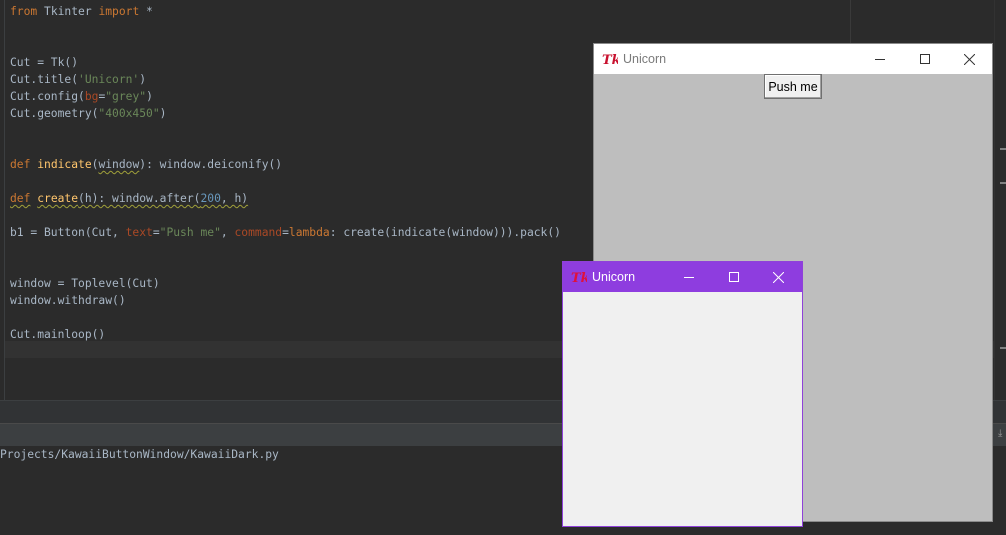  Describe the element at coordinates (793, 86) in the screenshot. I see `push-me-button: Push me` at that location.